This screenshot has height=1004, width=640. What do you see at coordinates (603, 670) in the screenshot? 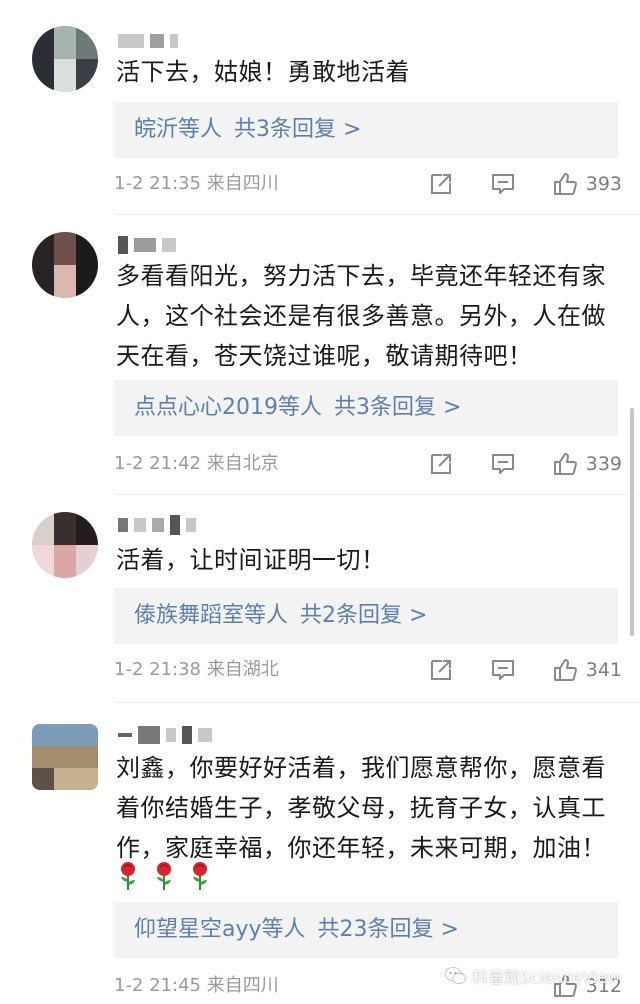
I see `like-count: 341` at bounding box center [603, 670].